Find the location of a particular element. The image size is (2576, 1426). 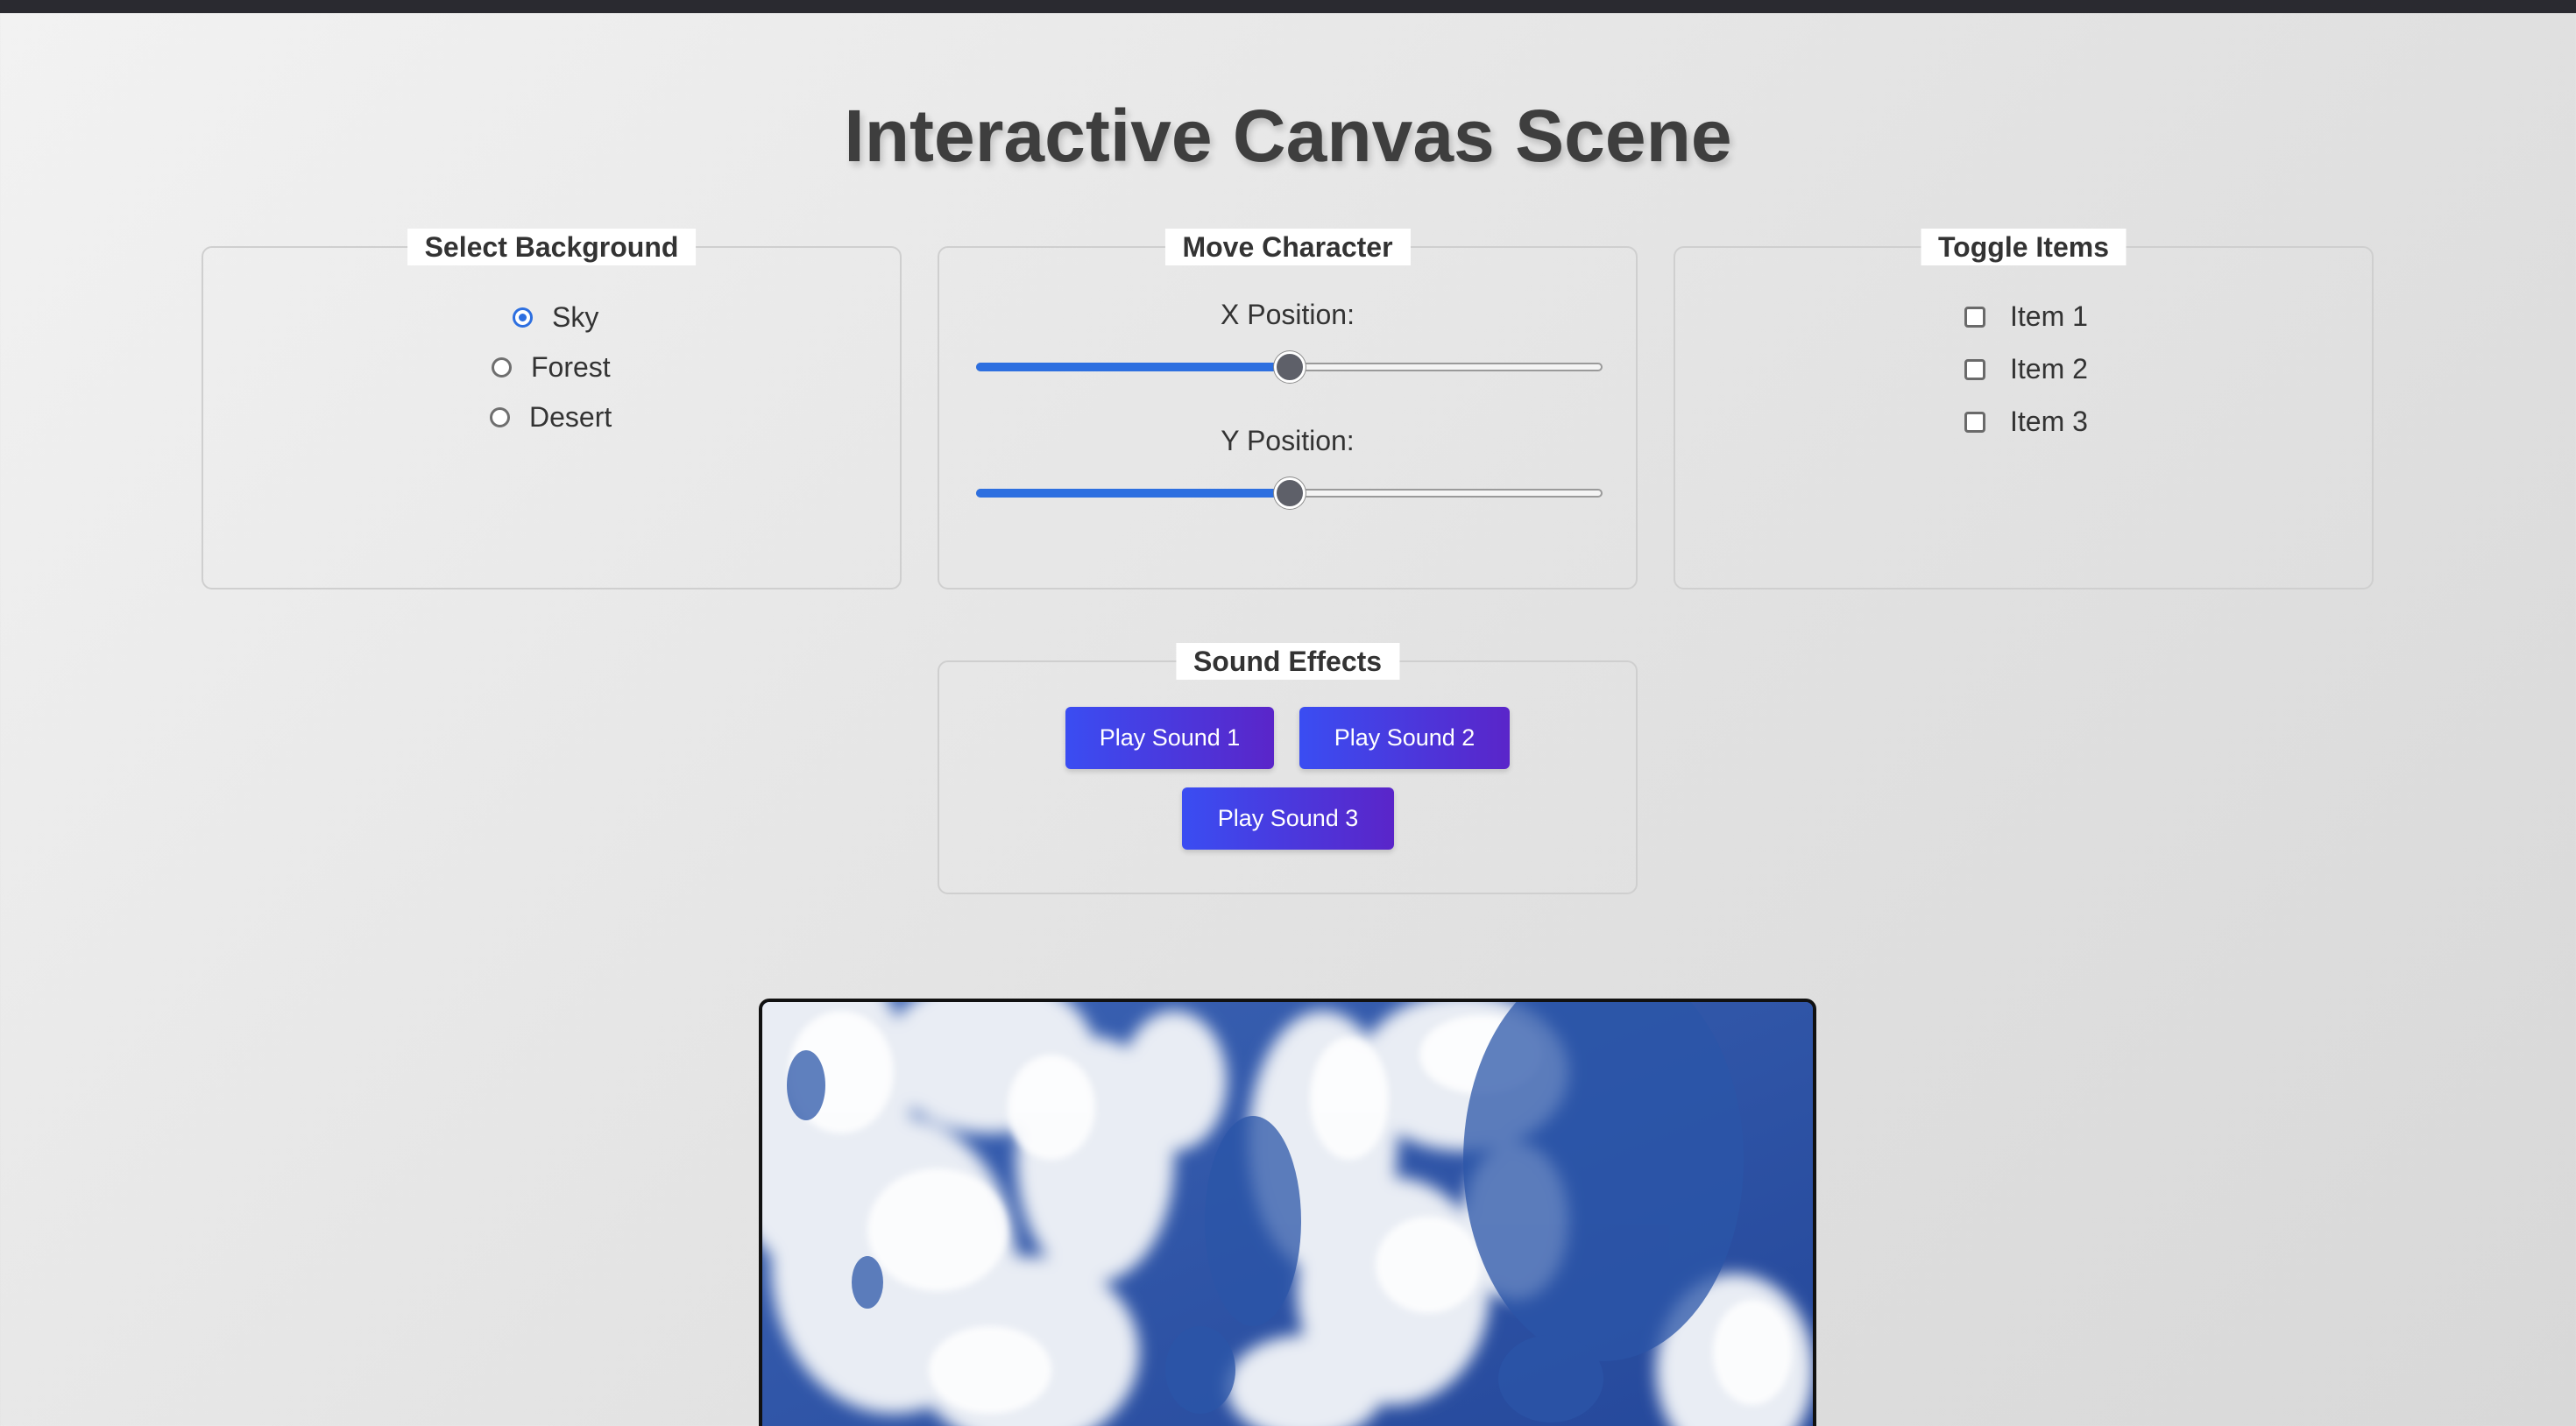

sky-background-image is located at coordinates (1287, 1214).